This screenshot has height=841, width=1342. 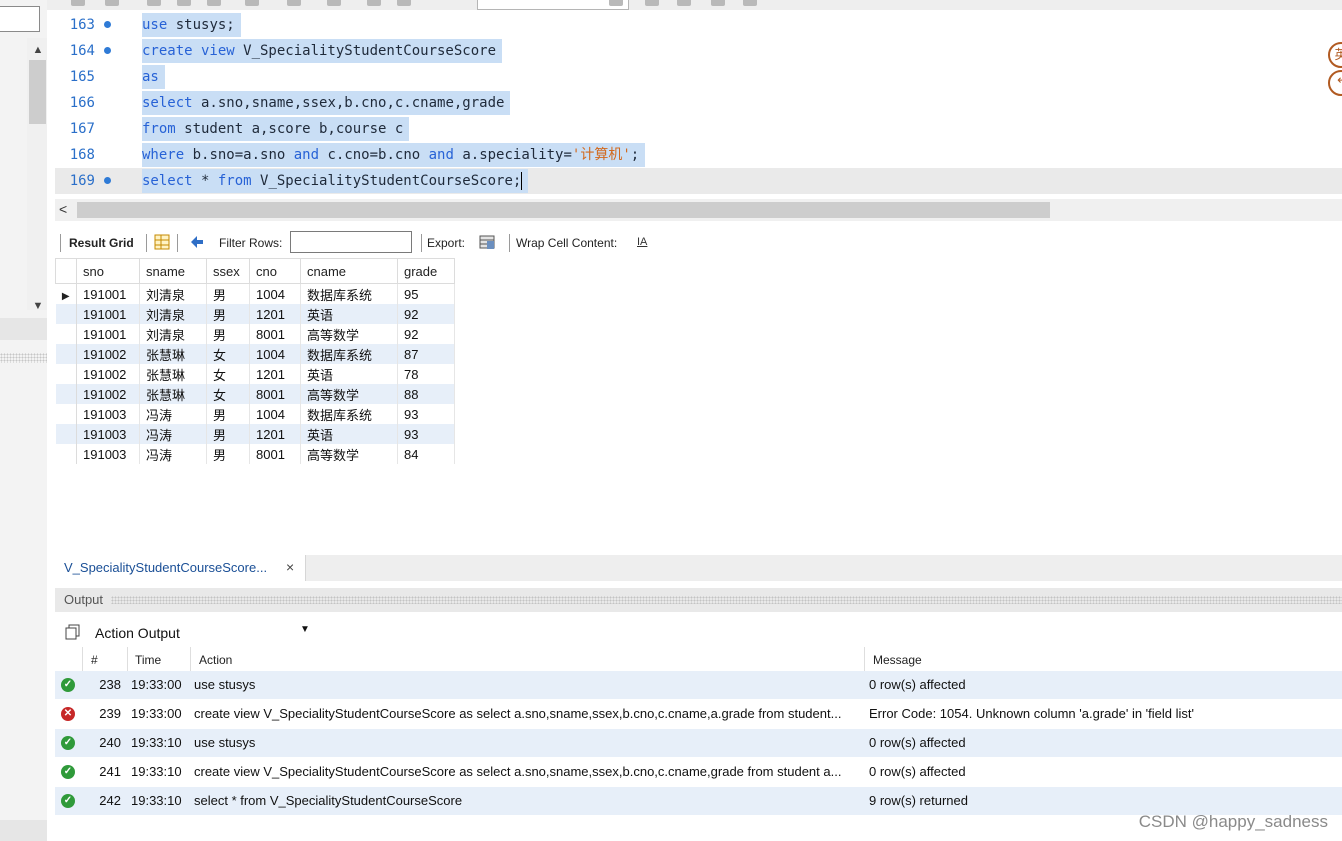 What do you see at coordinates (698, 743) in the screenshot?
I see `action-output-row: ✓ 240 19:33:10 use stusys 0 row(s) affected` at bounding box center [698, 743].